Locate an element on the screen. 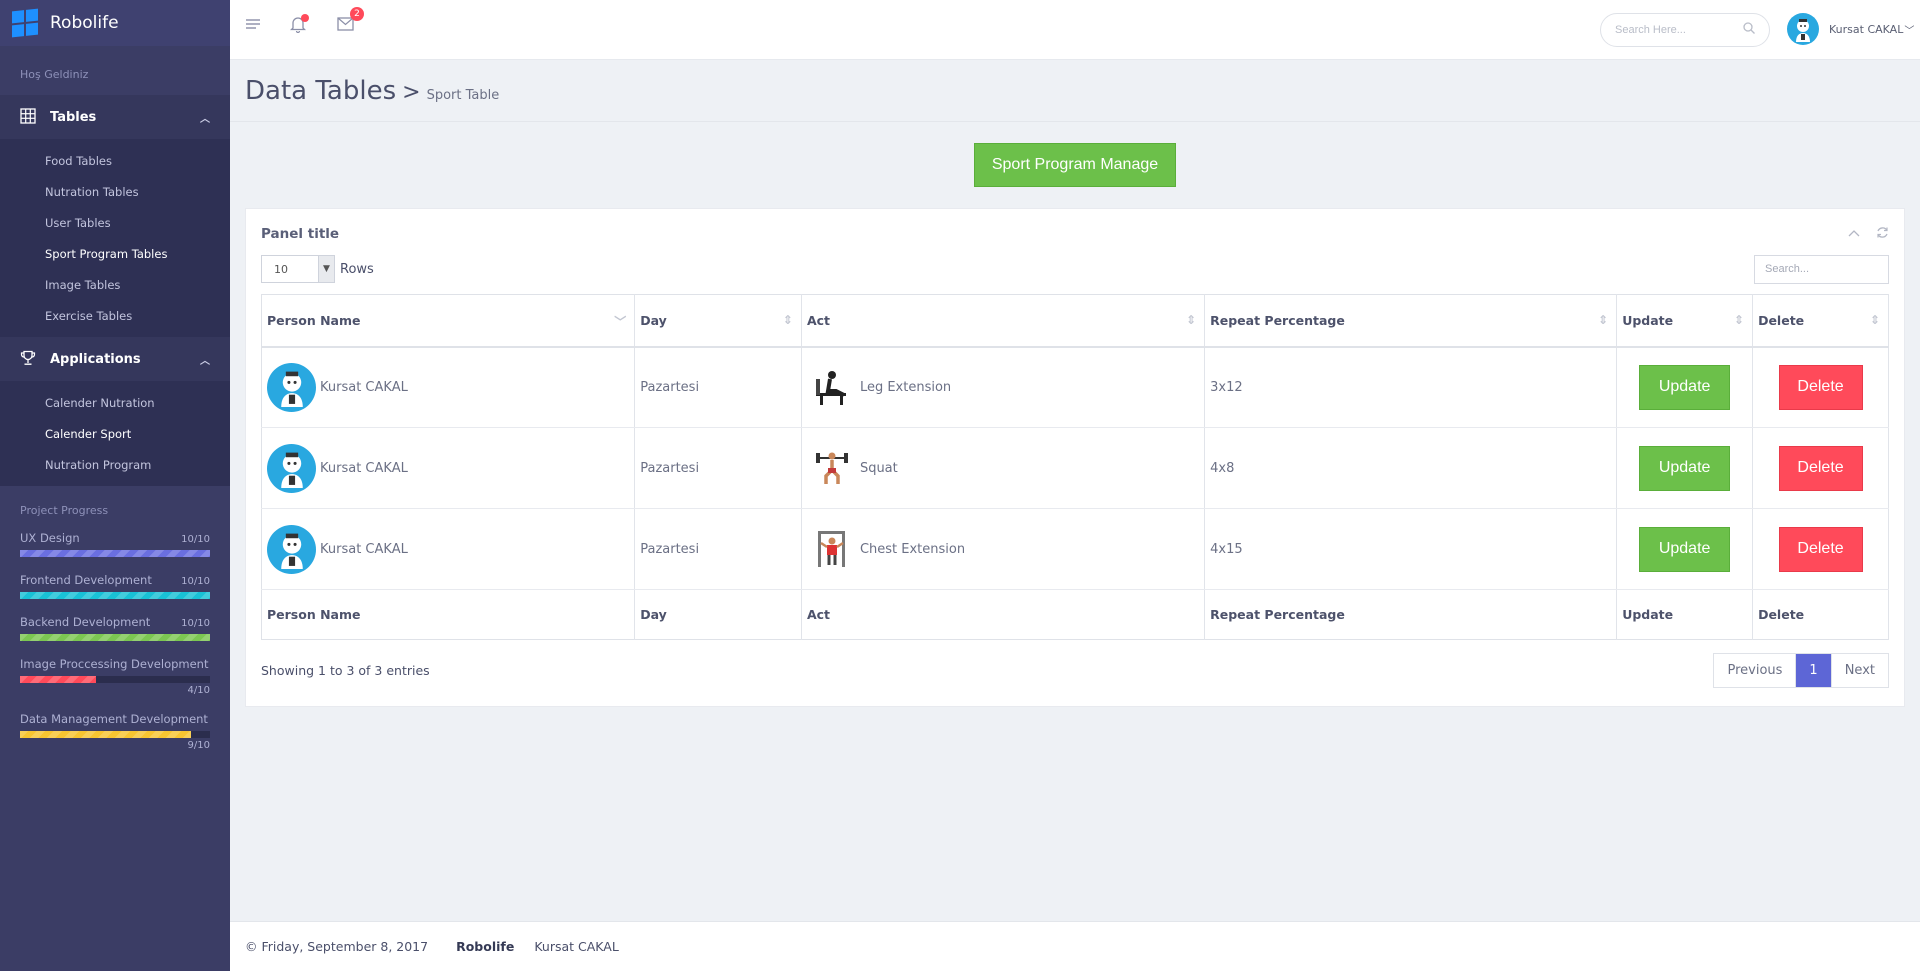 This screenshot has width=1920, height=971. hamburger-menu-icon is located at coordinates (253, 26).